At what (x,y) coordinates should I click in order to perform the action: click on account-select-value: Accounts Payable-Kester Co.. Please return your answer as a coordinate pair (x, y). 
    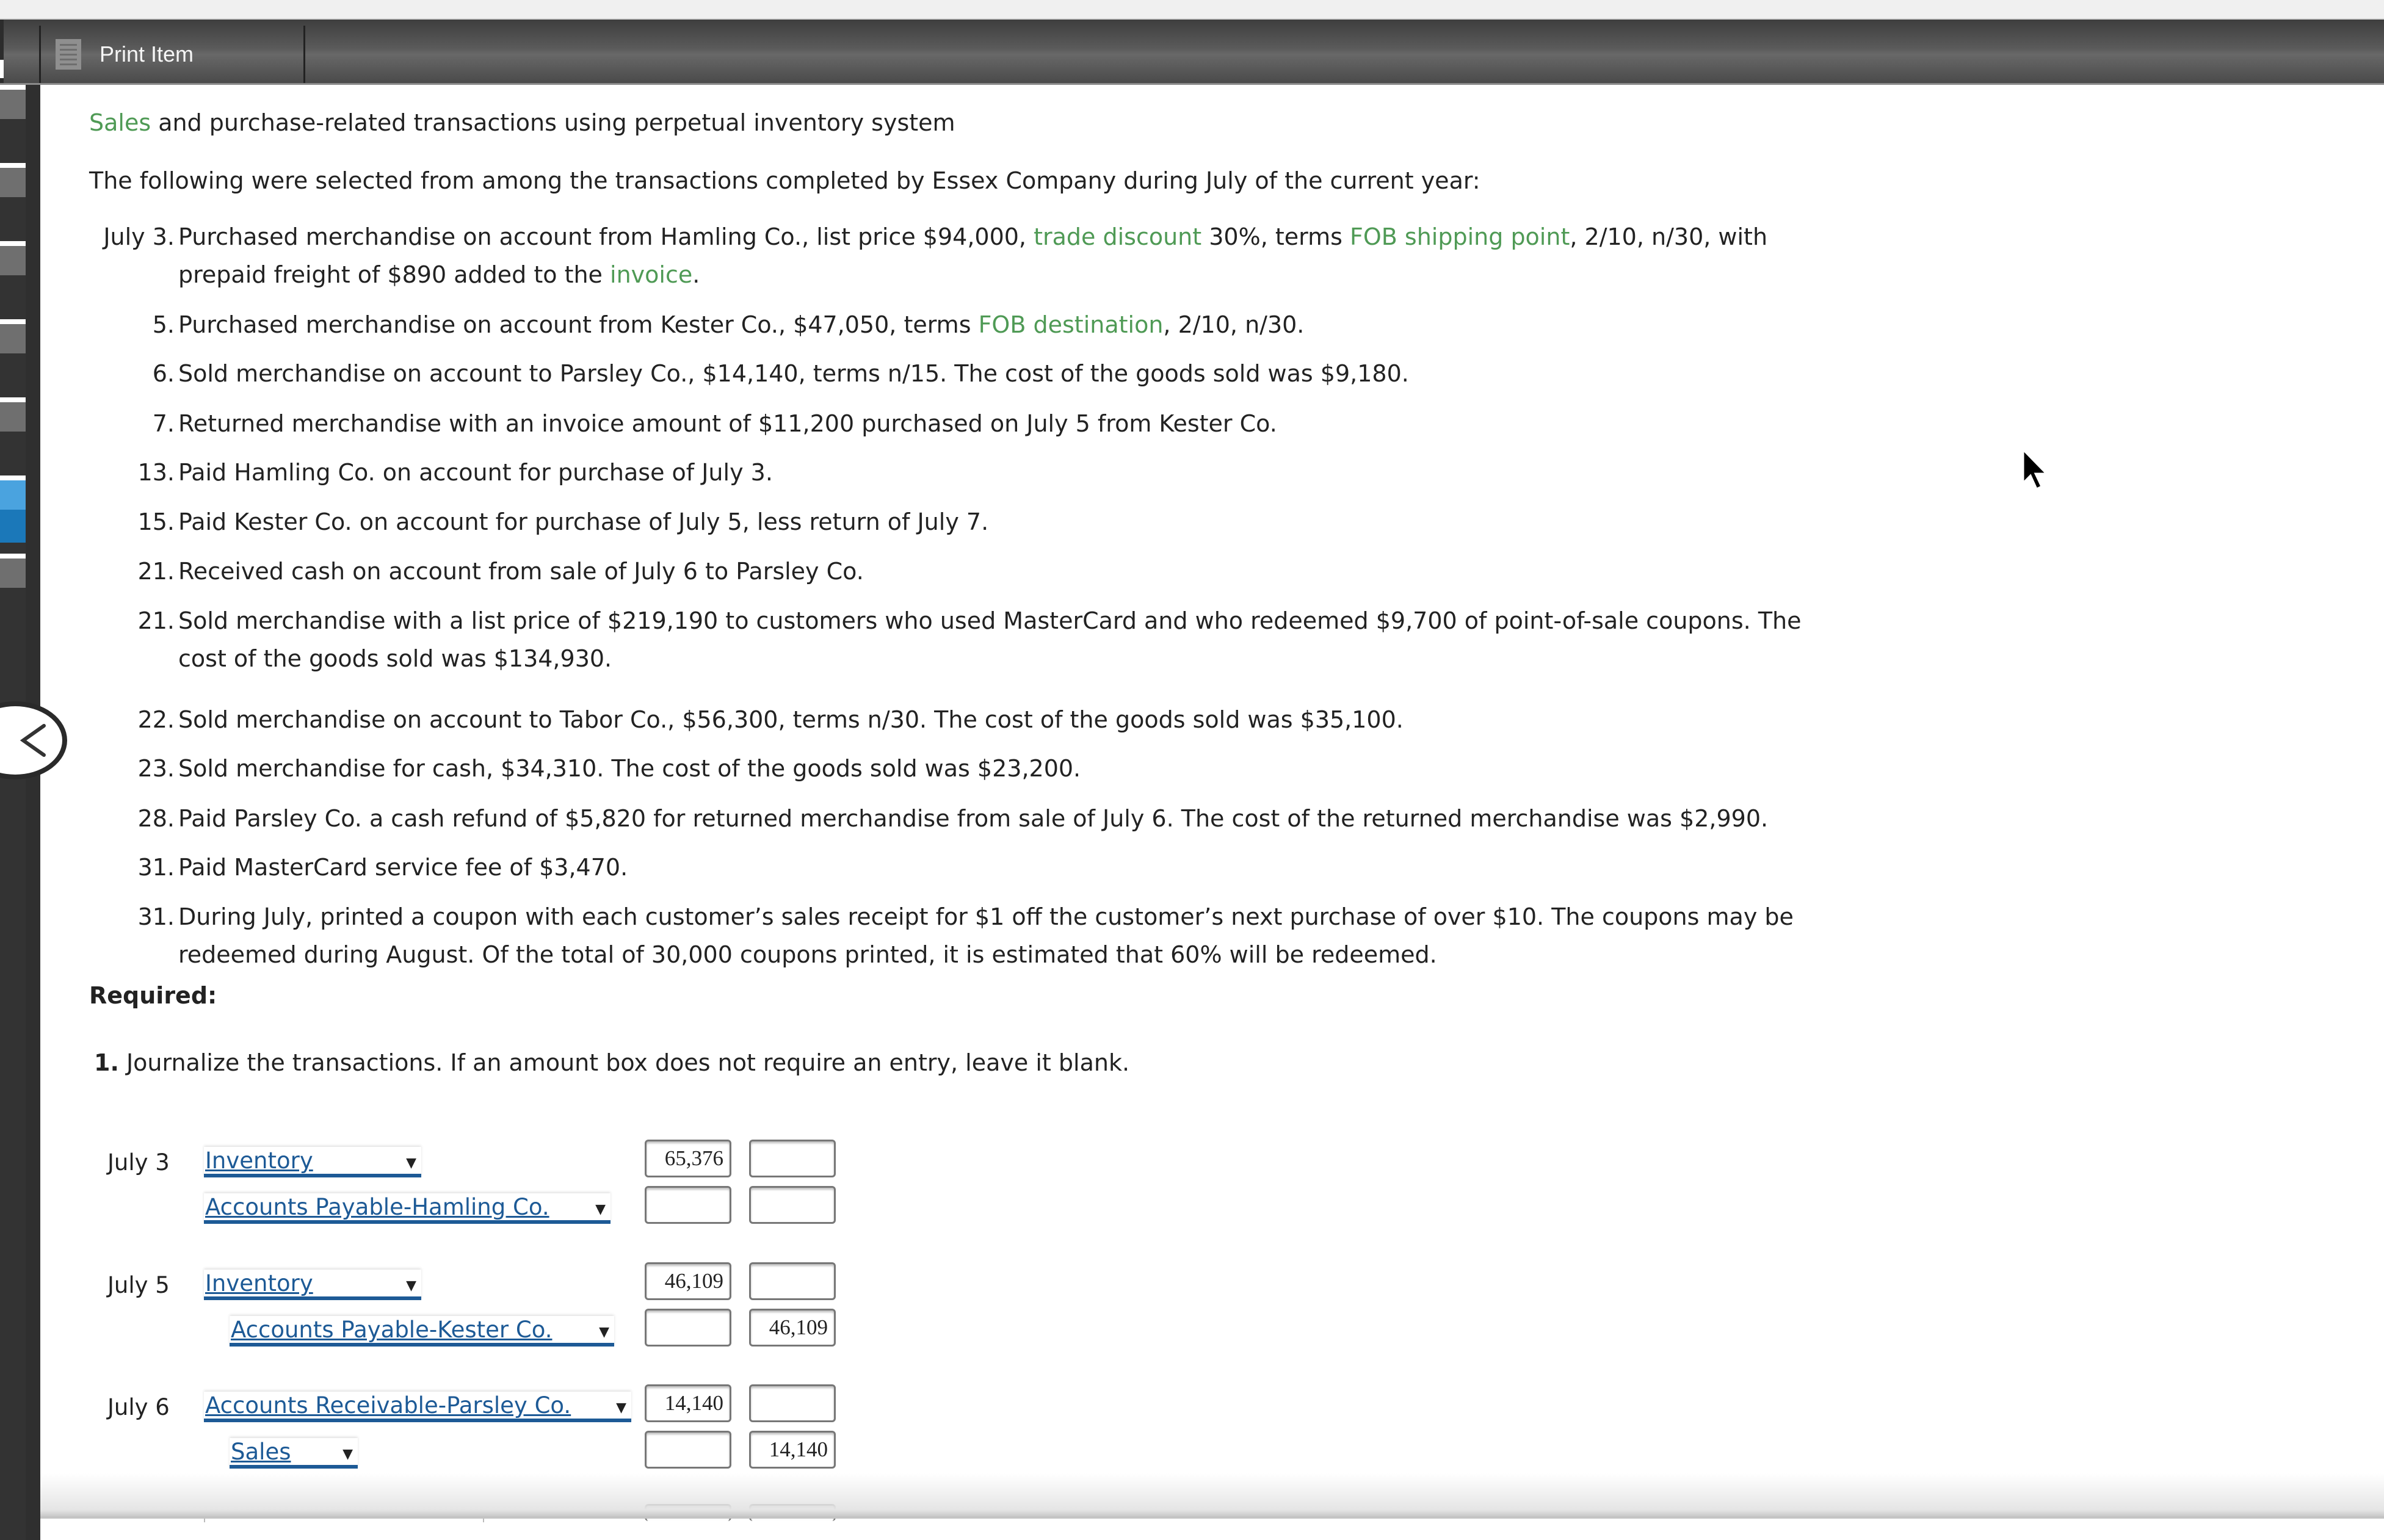
    Looking at the image, I should click on (392, 1330).